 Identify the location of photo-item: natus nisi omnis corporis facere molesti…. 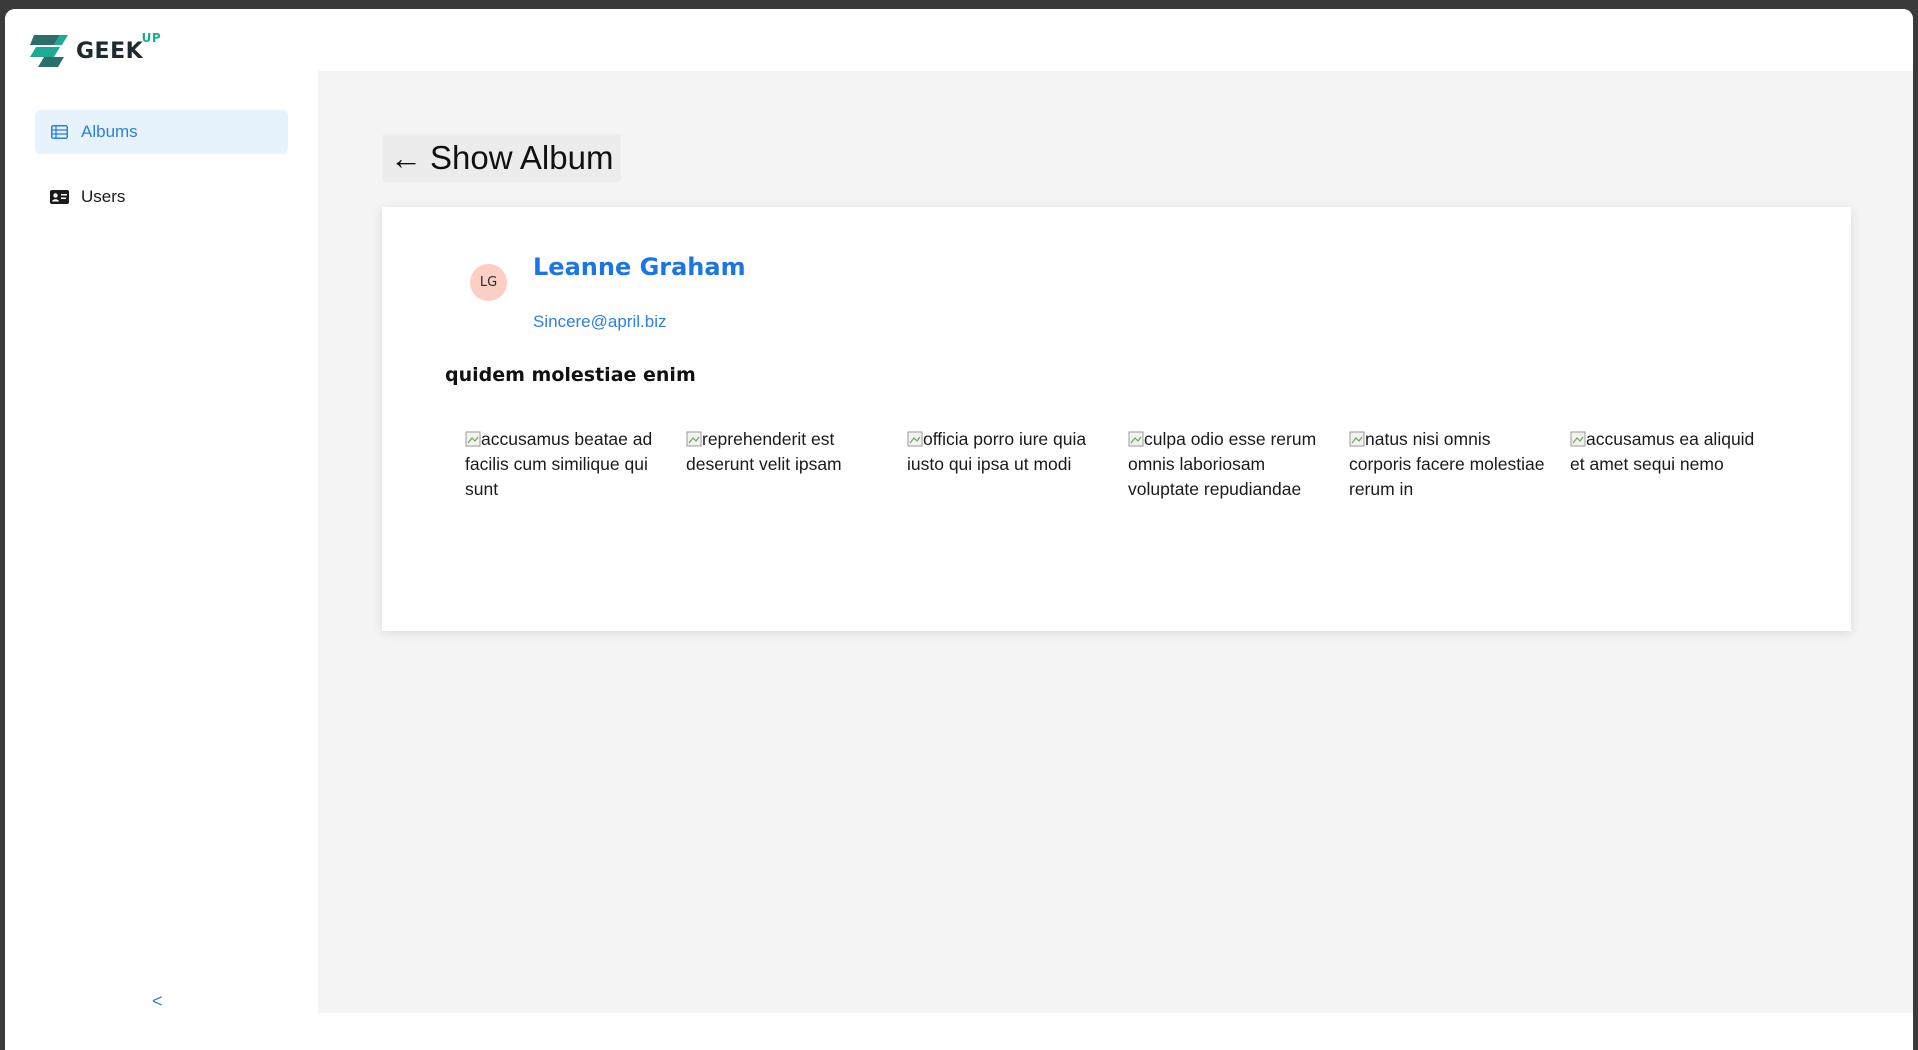
(1449, 464).